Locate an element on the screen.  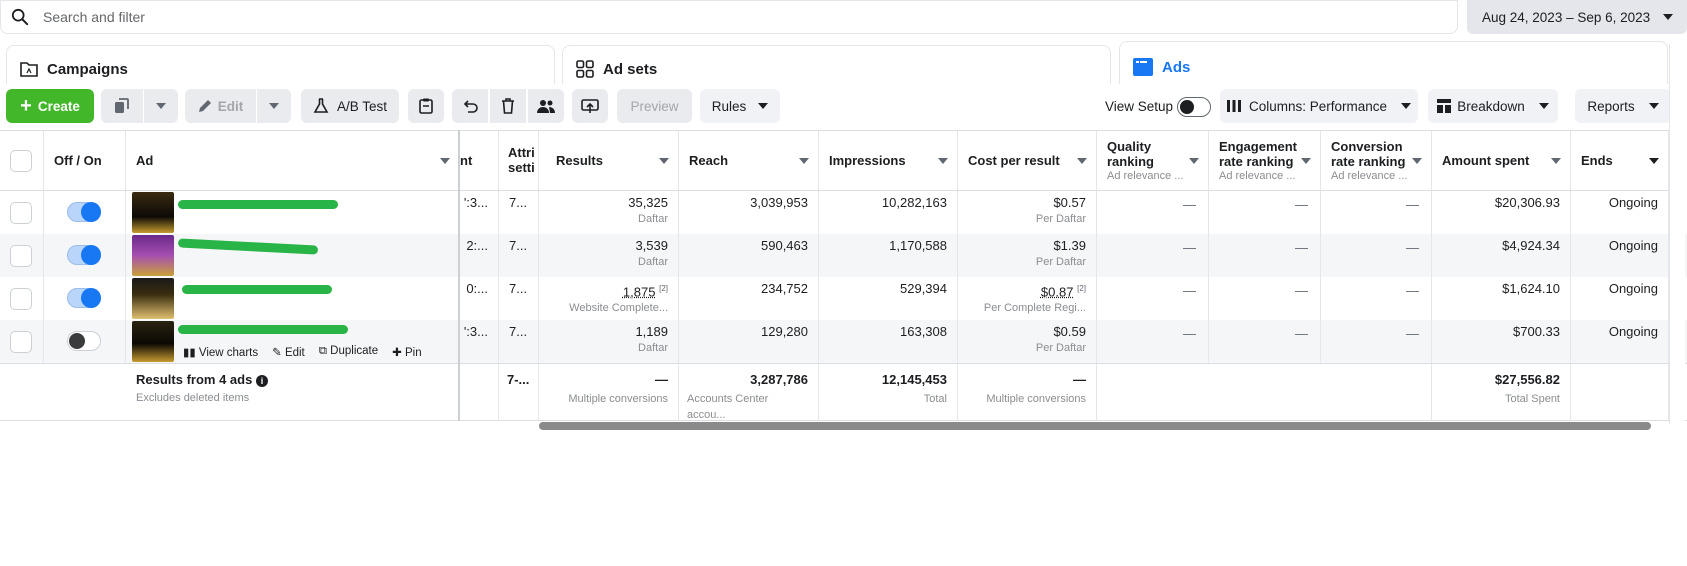
duplicate-link: ⧉ Duplicate is located at coordinates (348, 352).